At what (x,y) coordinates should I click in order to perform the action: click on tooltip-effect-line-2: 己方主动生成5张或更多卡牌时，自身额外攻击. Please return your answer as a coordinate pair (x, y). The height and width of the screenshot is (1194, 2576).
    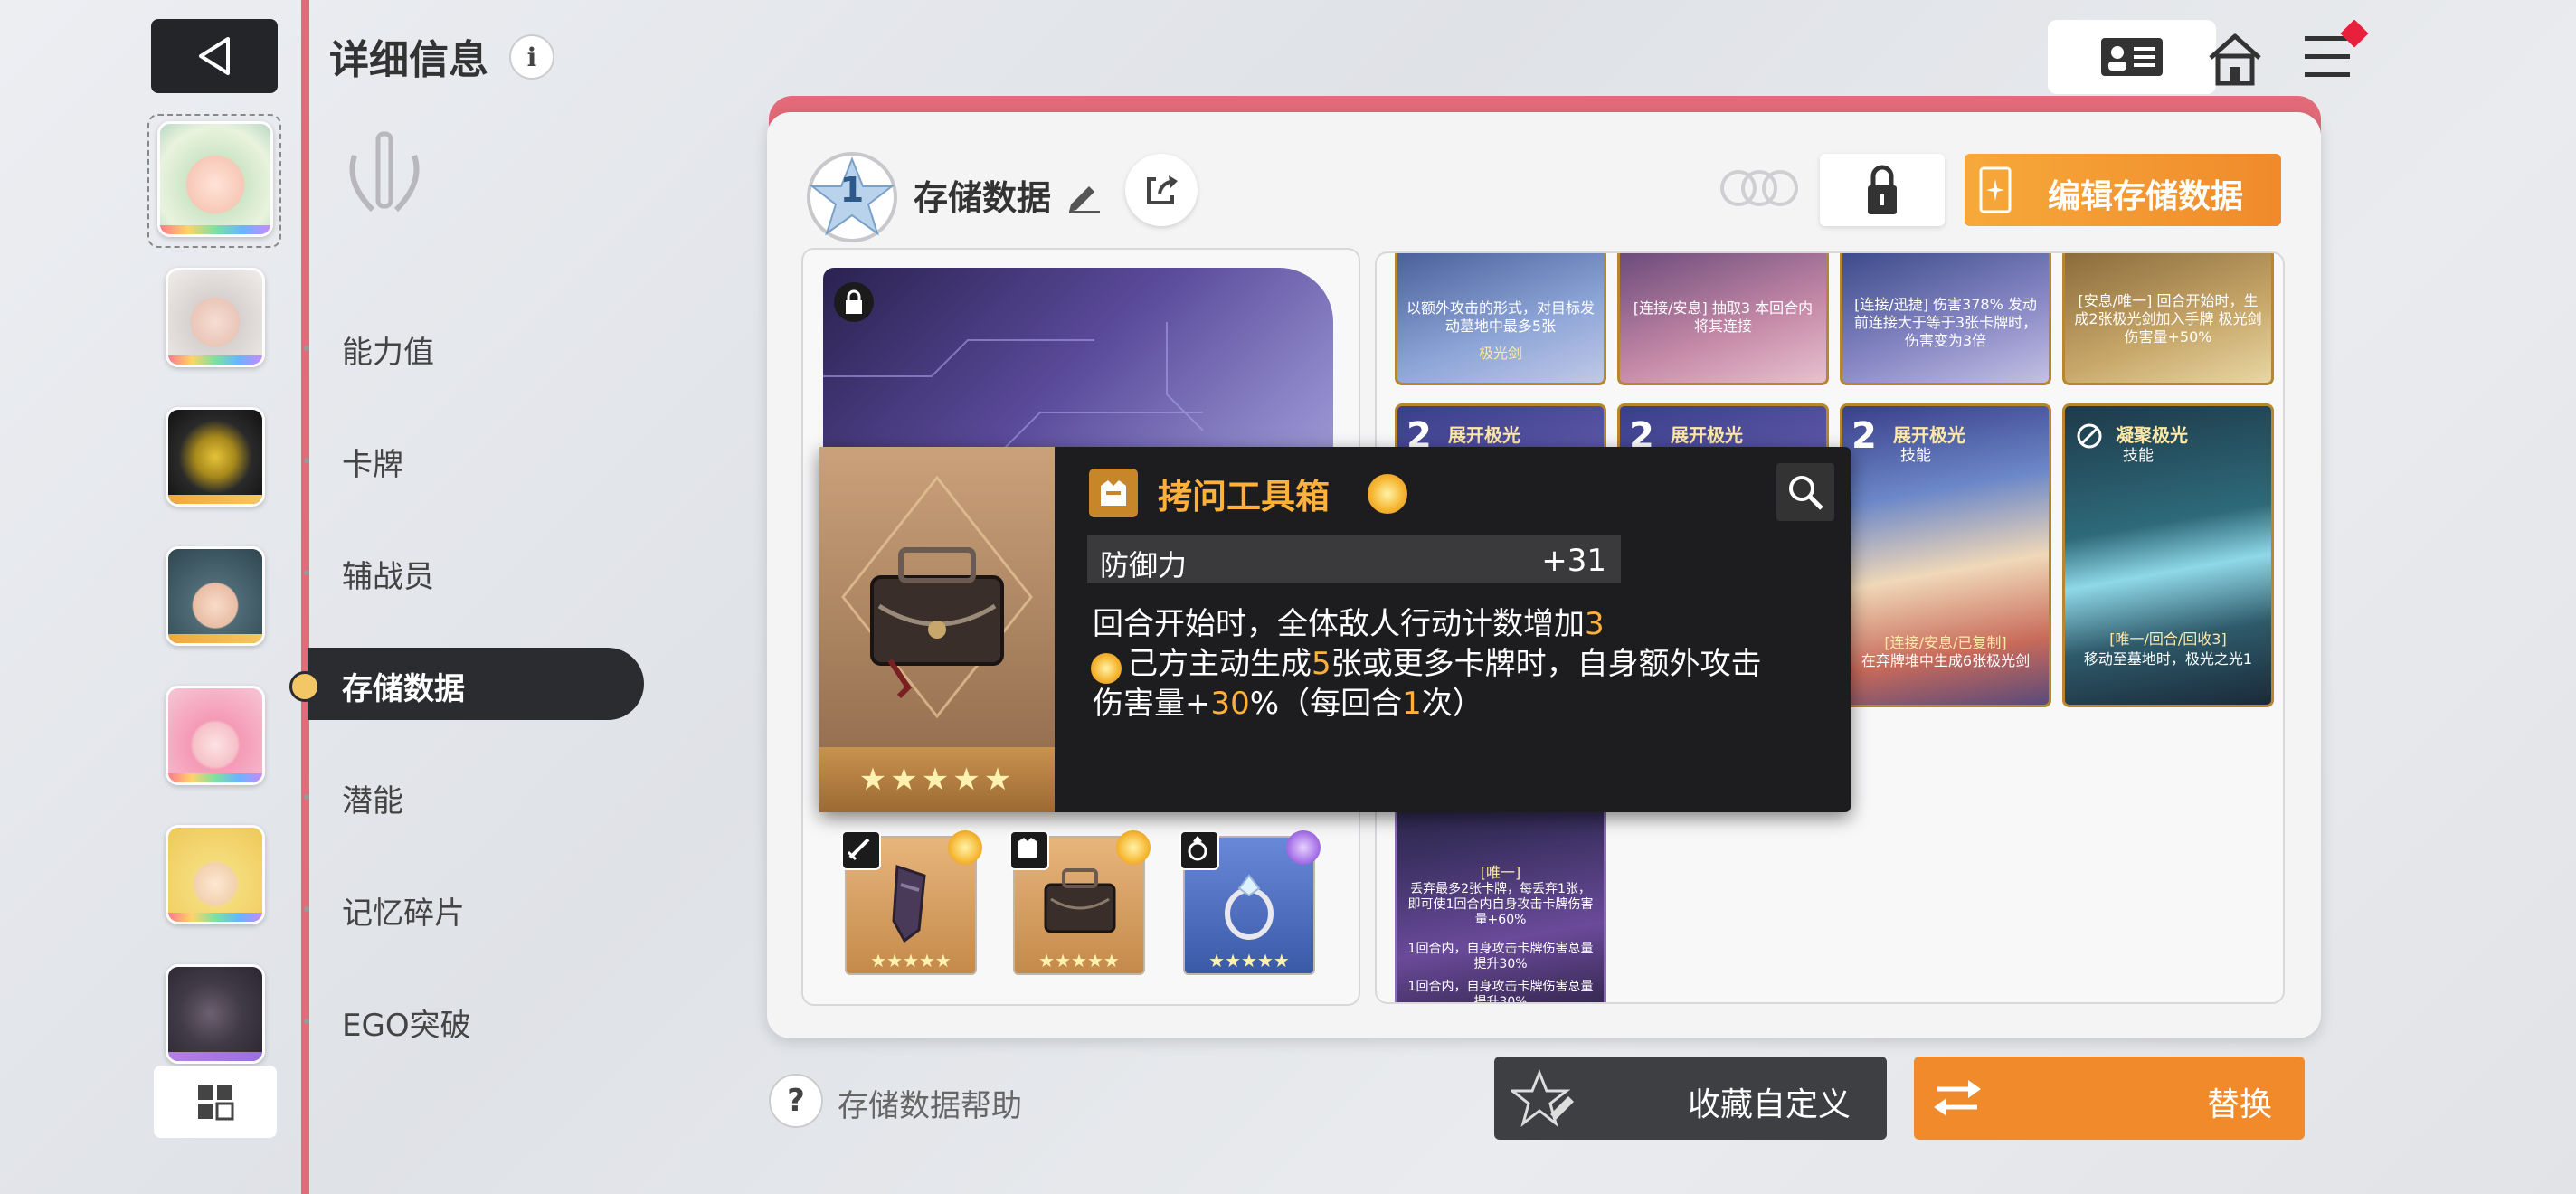
    Looking at the image, I should click on (1444, 664).